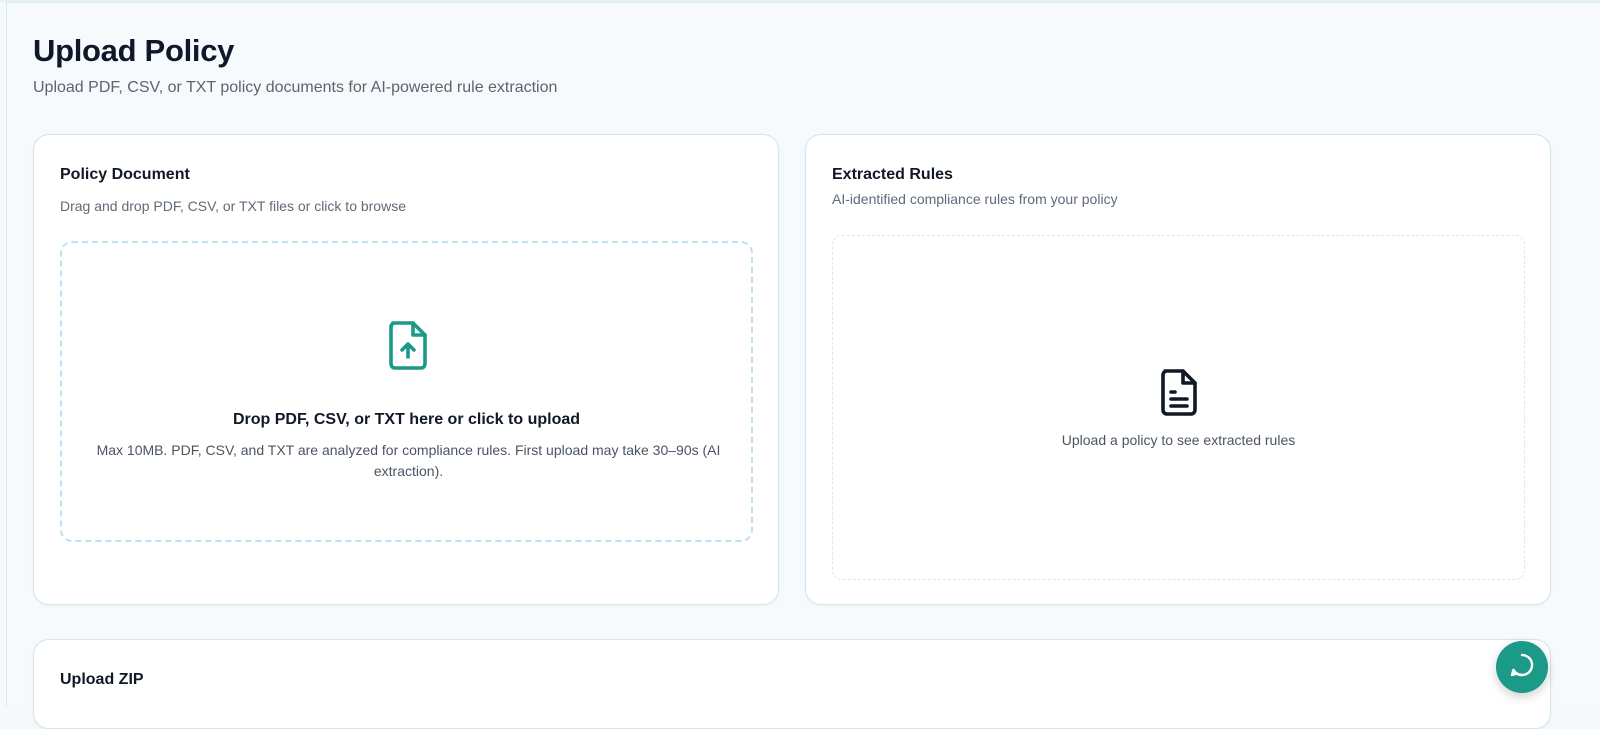 This screenshot has height=729, width=1600. Describe the element at coordinates (792, 684) in the screenshot. I see `upload-zip-card: Upload ZIP` at that location.